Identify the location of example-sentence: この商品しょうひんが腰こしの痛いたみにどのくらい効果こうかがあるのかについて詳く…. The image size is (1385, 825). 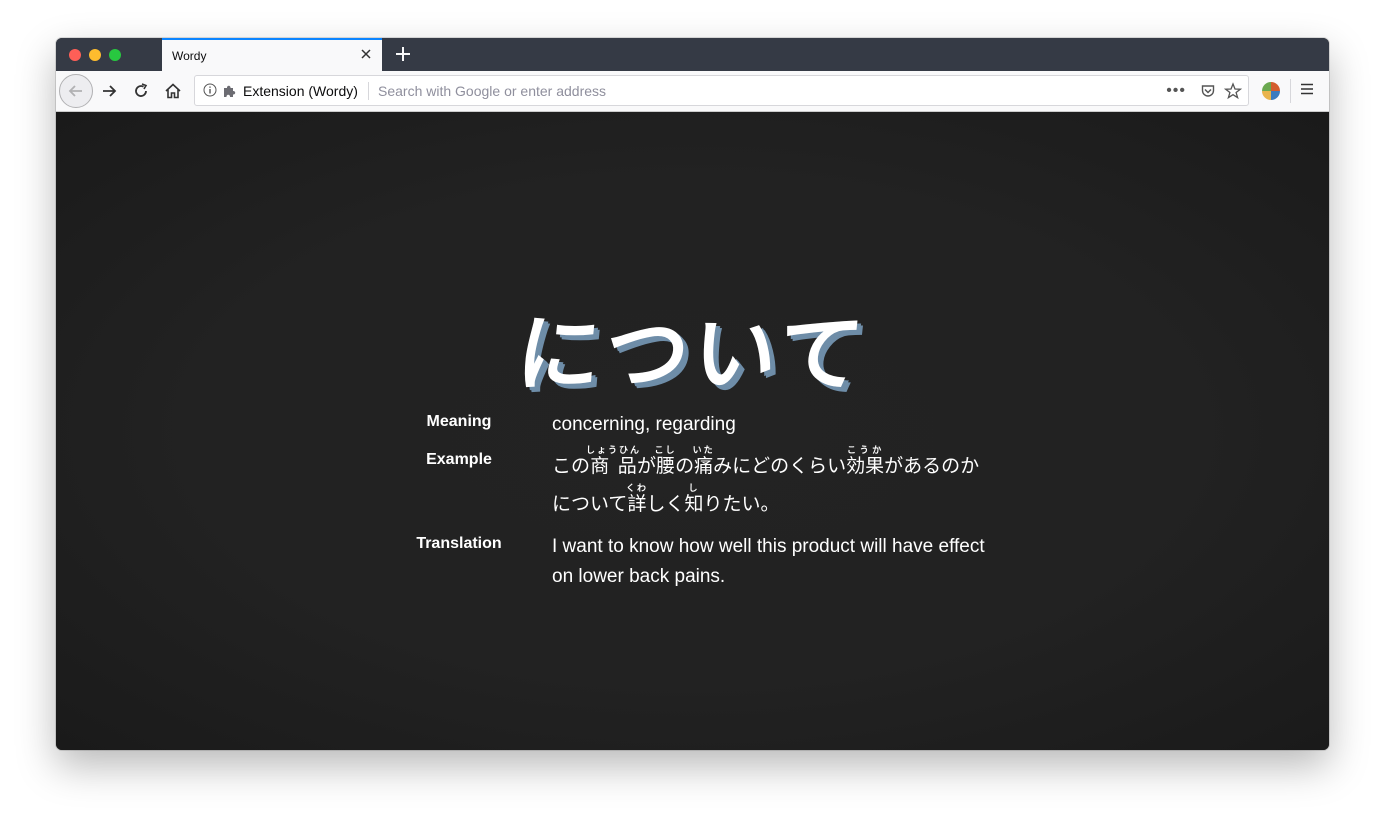
(772, 484).